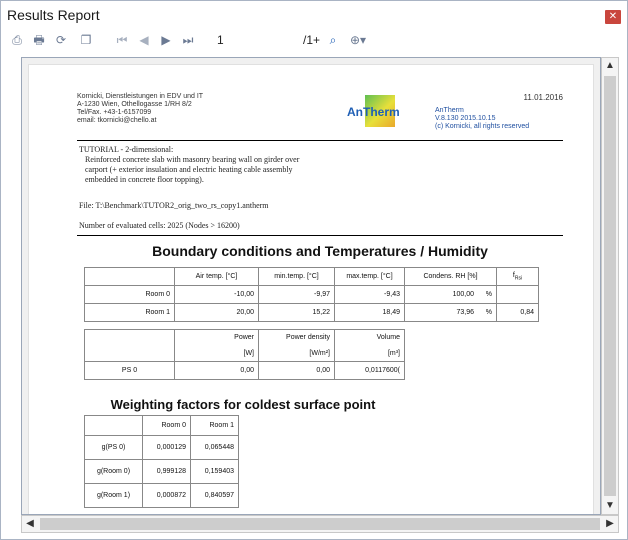  I want to click on table-header-cell: max.temp. [°C], so click(369, 276).